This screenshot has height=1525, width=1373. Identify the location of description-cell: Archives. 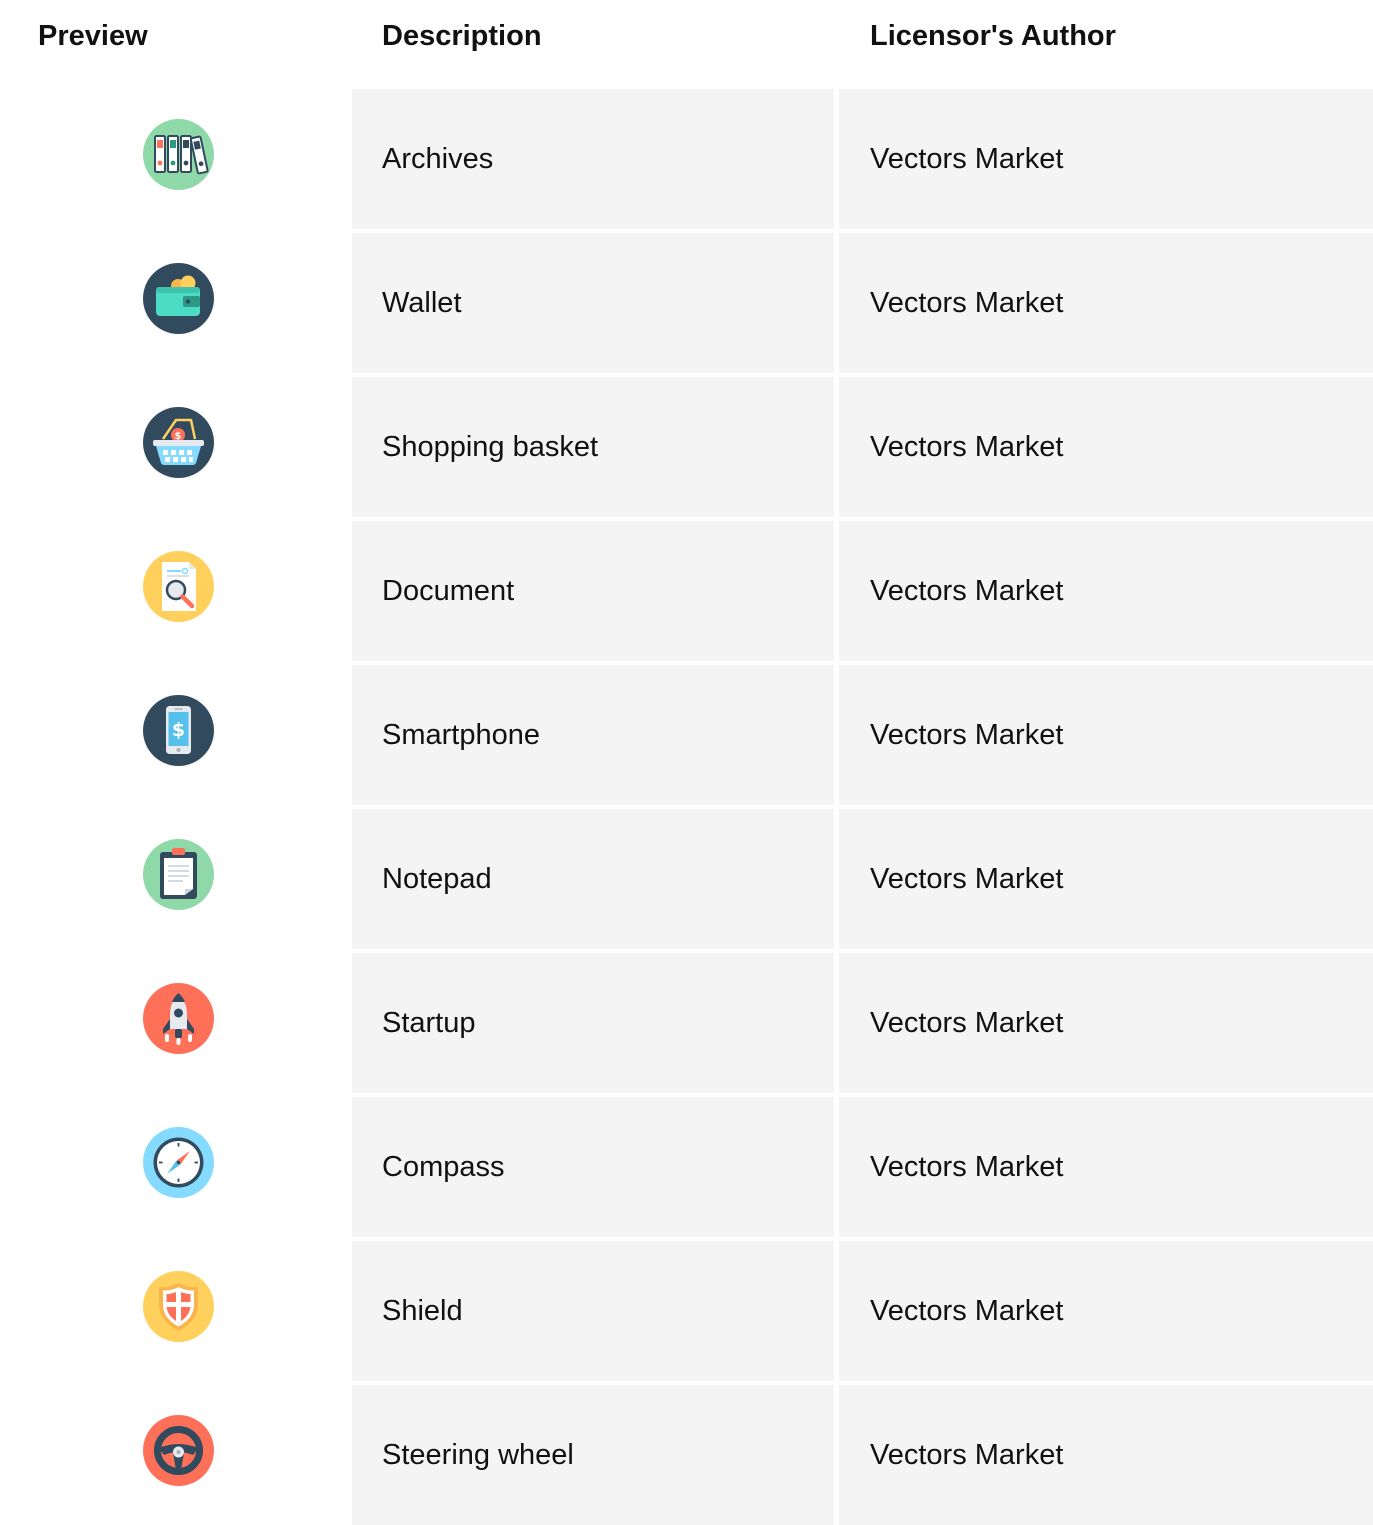
(593, 159).